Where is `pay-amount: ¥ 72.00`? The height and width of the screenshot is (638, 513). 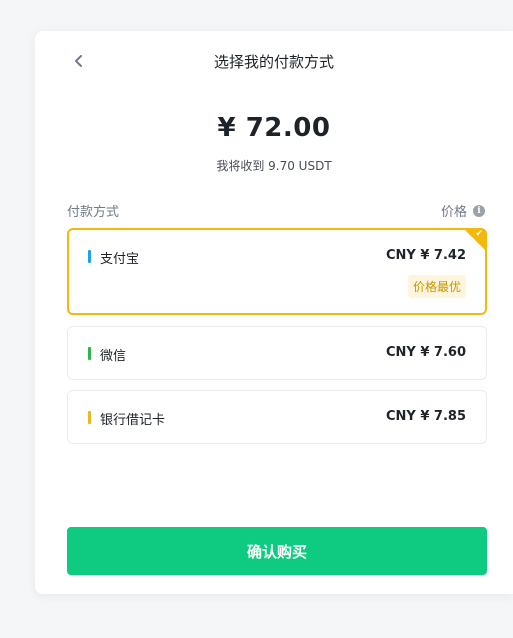 pay-amount: ¥ 72.00 is located at coordinates (274, 128).